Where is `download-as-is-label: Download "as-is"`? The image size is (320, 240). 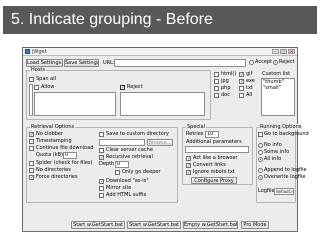 download-as-is-label: Download "as-is" is located at coordinates (127, 181).